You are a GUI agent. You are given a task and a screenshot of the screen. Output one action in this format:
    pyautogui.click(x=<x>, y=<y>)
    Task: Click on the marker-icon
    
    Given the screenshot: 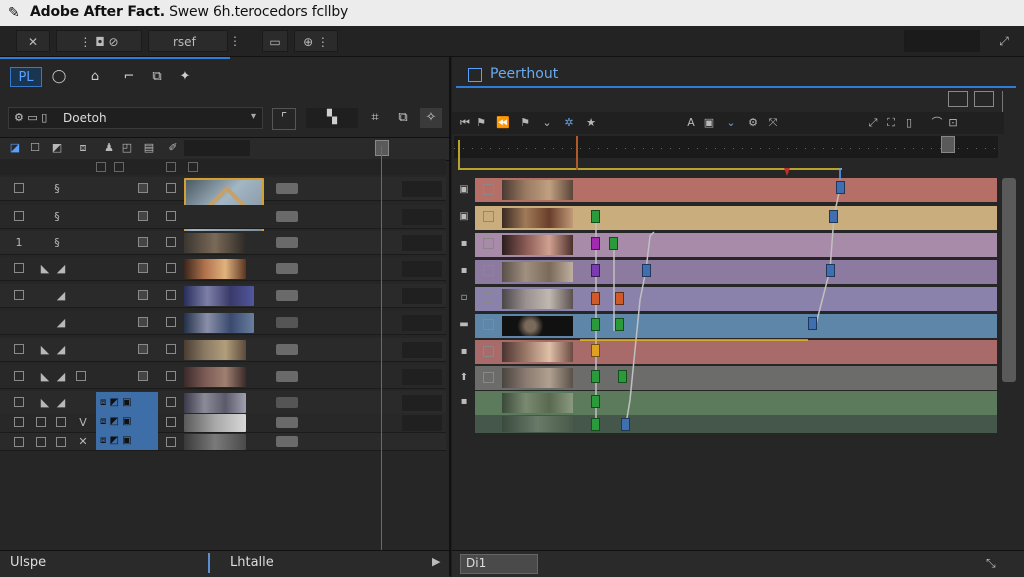 What is the action you would take?
    pyautogui.click(x=787, y=172)
    